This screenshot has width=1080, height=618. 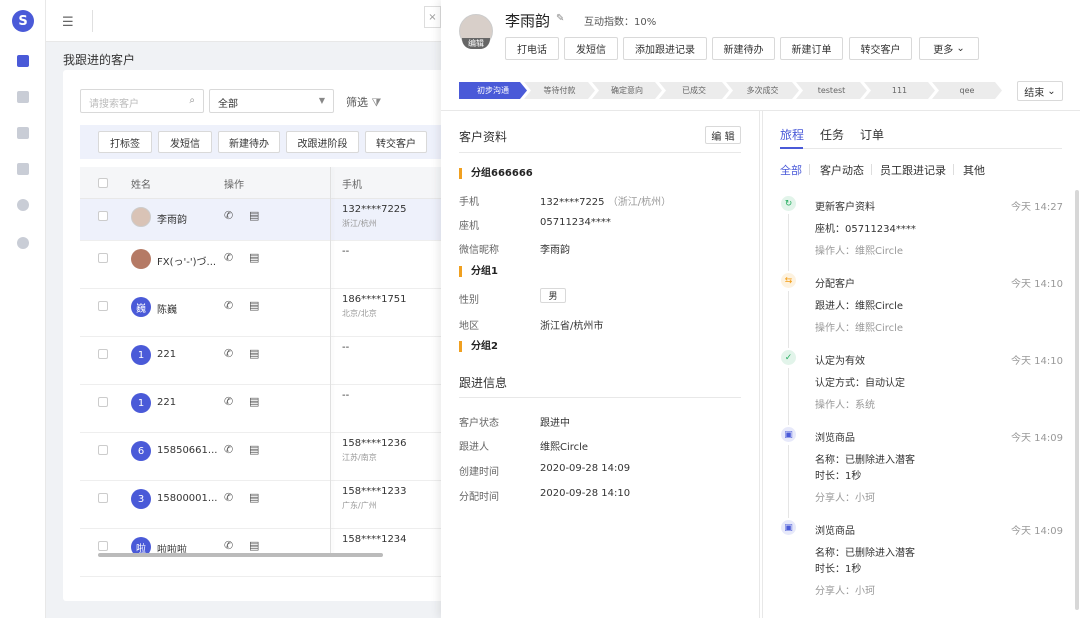 What do you see at coordinates (1077, 400) in the screenshot?
I see `vertical-scrollbar` at bounding box center [1077, 400].